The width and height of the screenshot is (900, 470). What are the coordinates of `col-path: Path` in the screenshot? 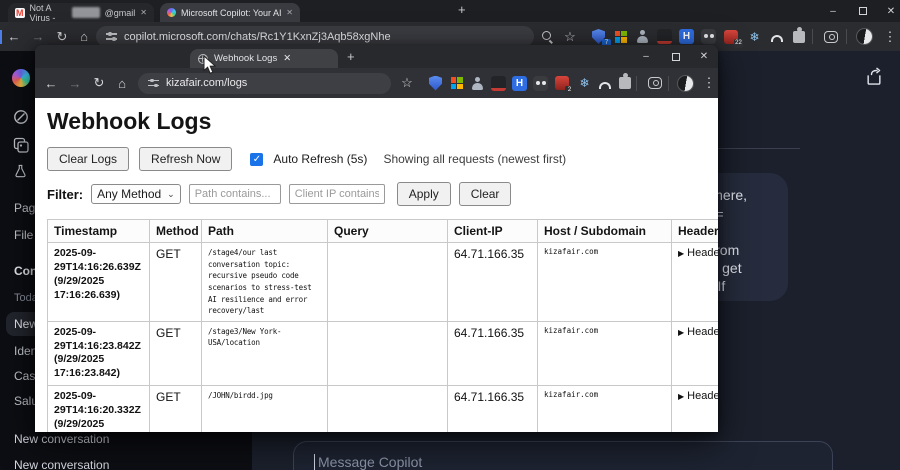 It's located at (264, 231).